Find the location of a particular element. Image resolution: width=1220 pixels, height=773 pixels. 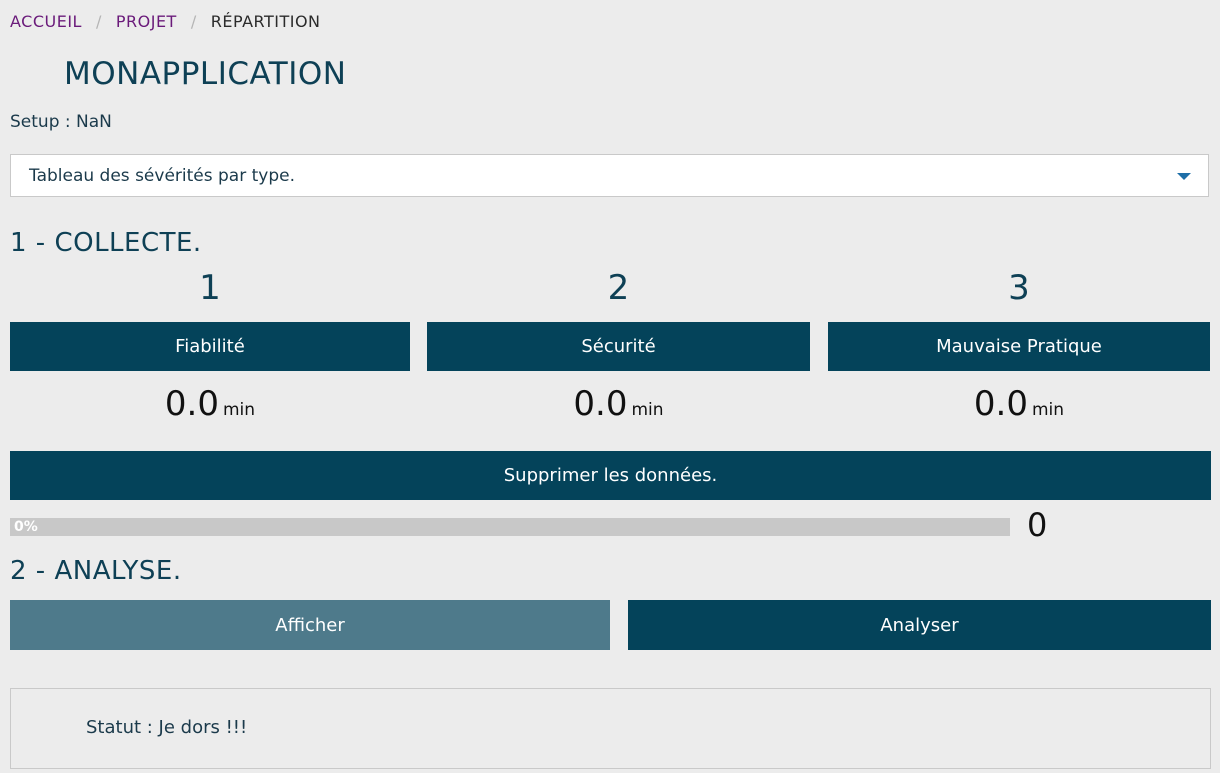

securite-metric: 0.0 min is located at coordinates (618, 404).